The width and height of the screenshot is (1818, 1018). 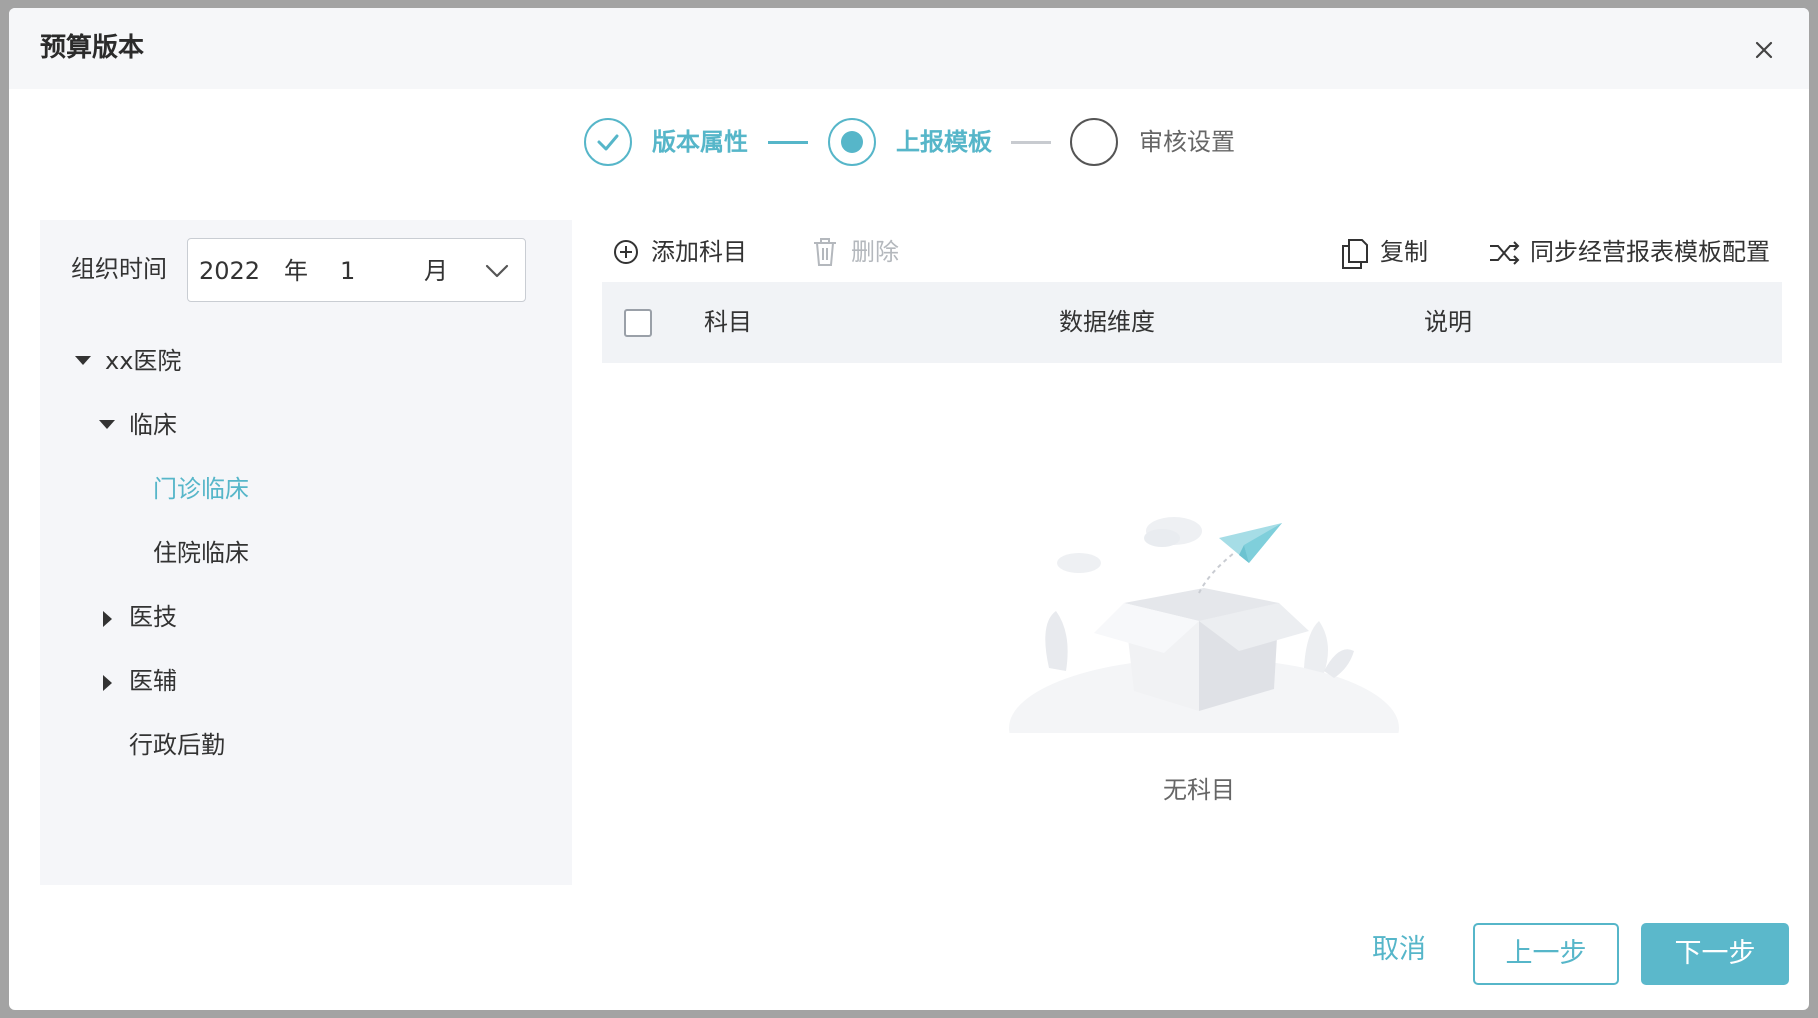 I want to click on empty-box-illustration, so click(x=1204, y=625).